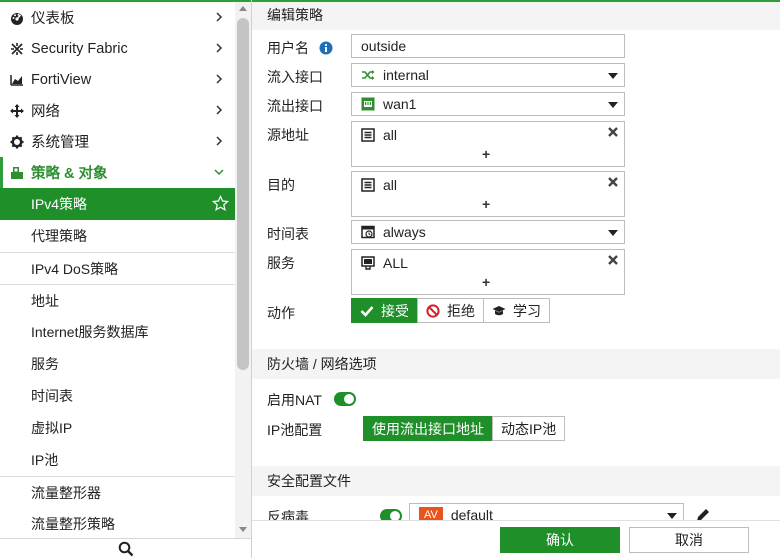  Describe the element at coordinates (117, 460) in the screenshot. I see `sidebar-subitem-ip-pools: IP池` at that location.